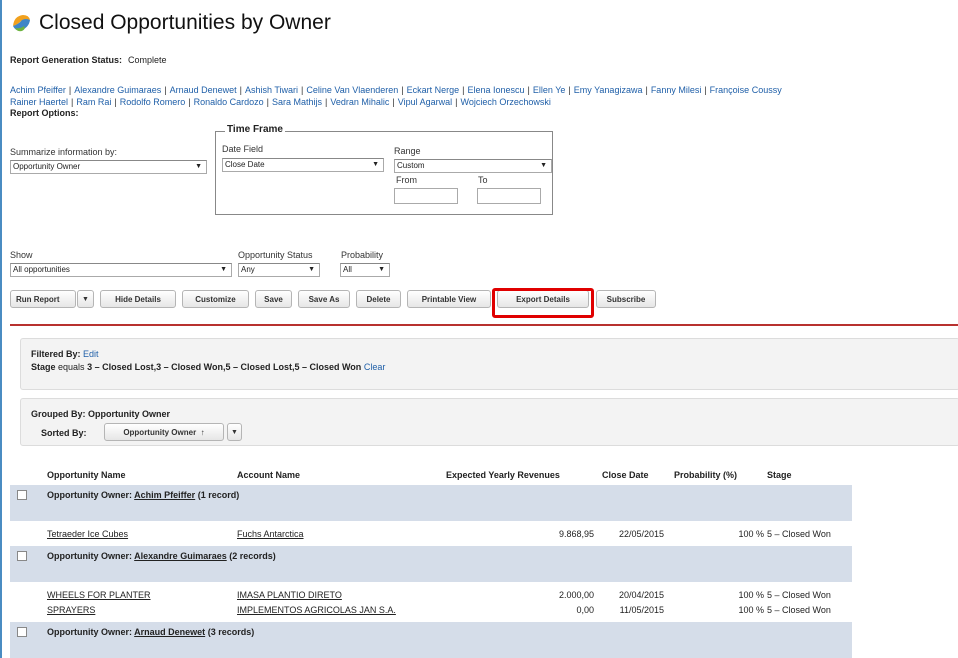  Describe the element at coordinates (746, 90) in the screenshot. I see `owner-link: Françoise Coussy` at that location.